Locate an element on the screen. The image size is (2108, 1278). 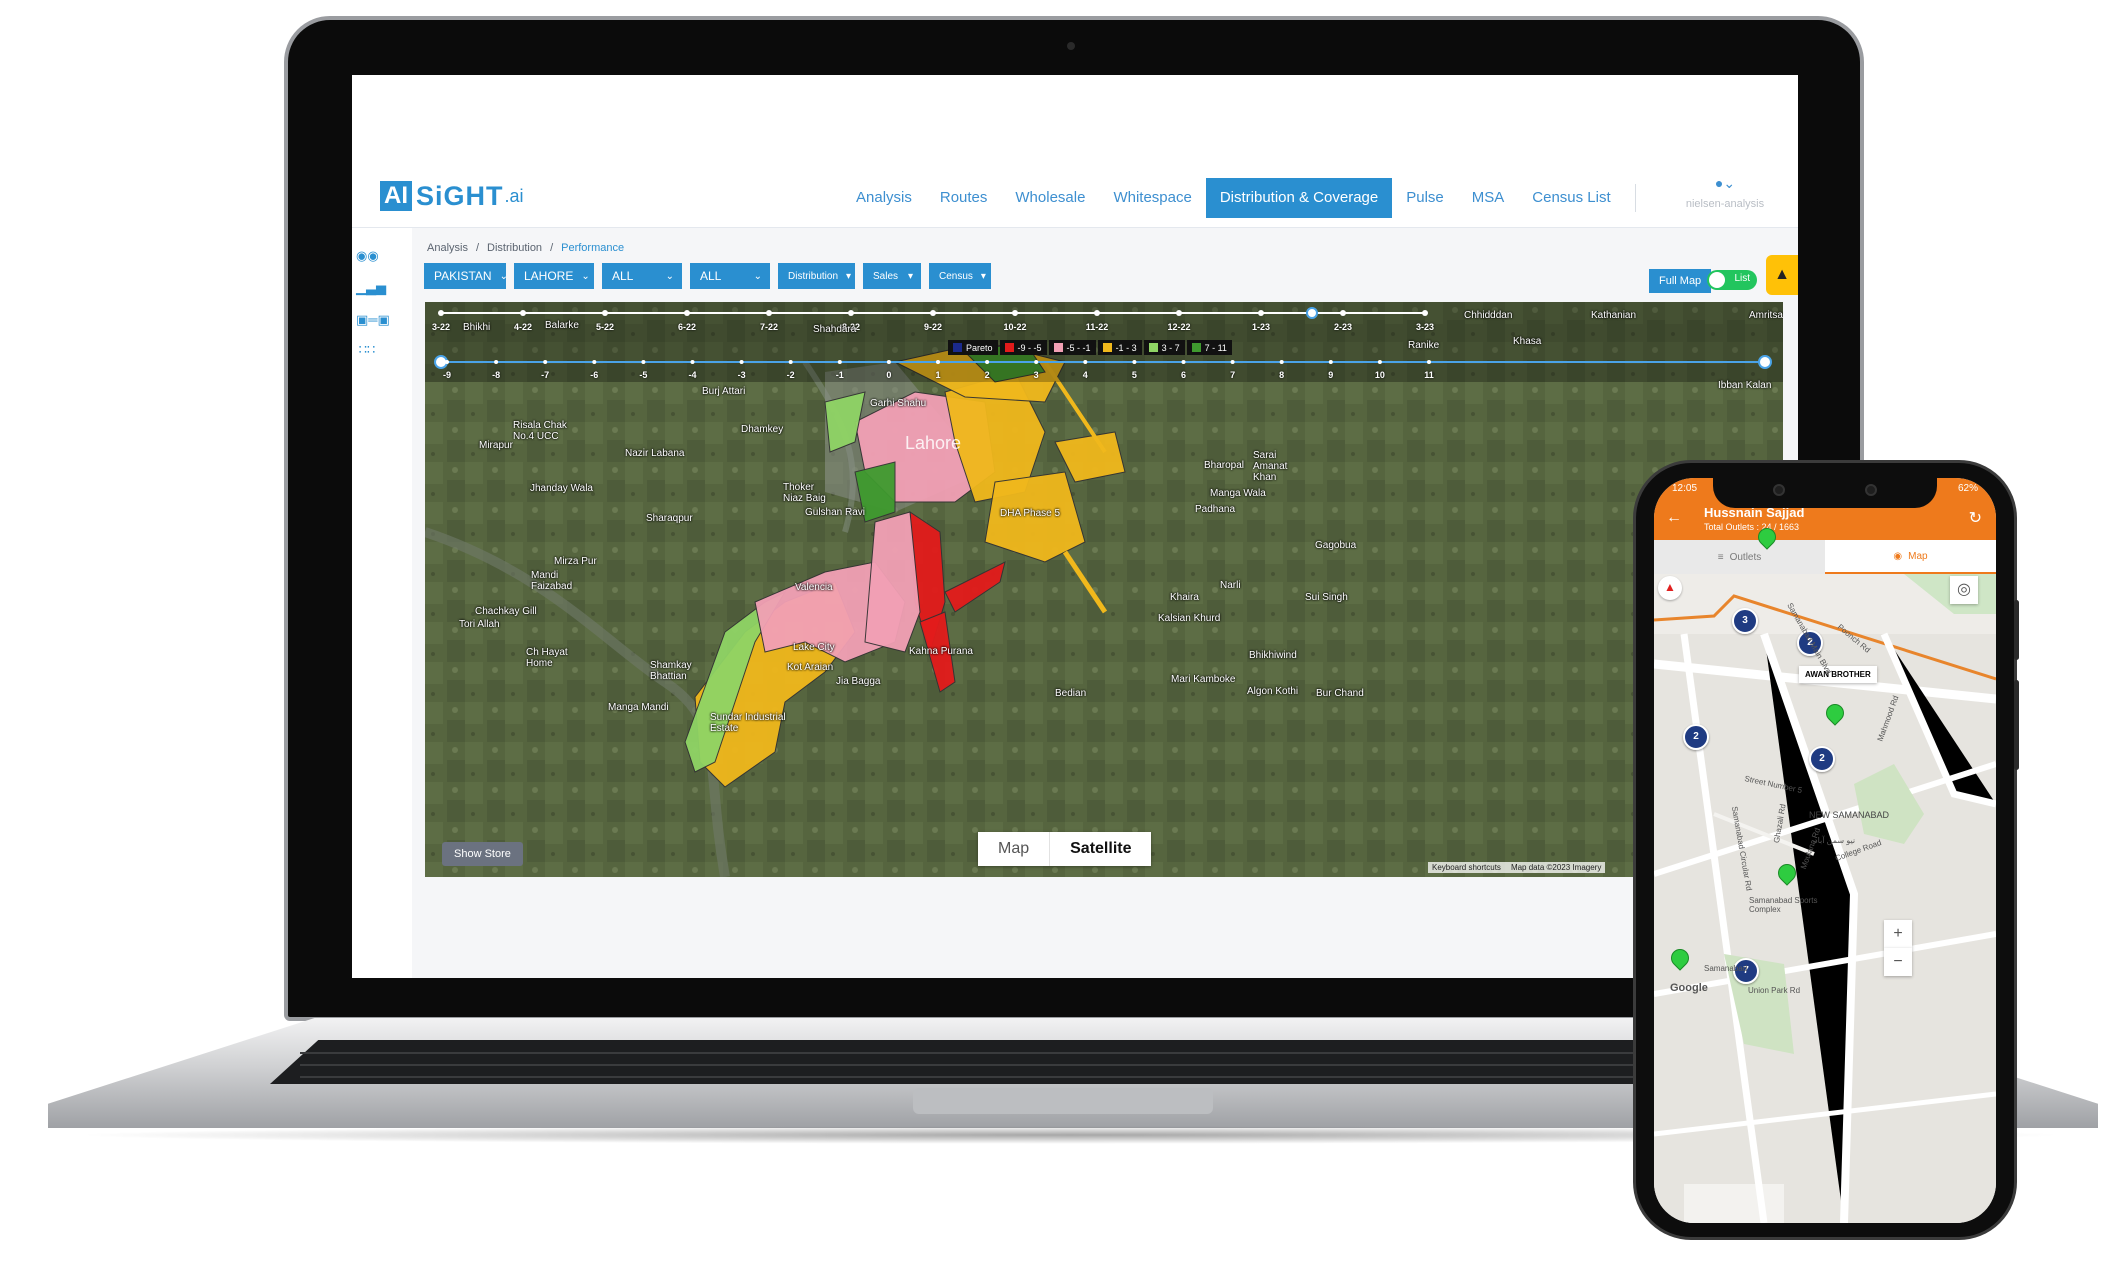
place-label: Manga Mandi is located at coordinates (638, 707).